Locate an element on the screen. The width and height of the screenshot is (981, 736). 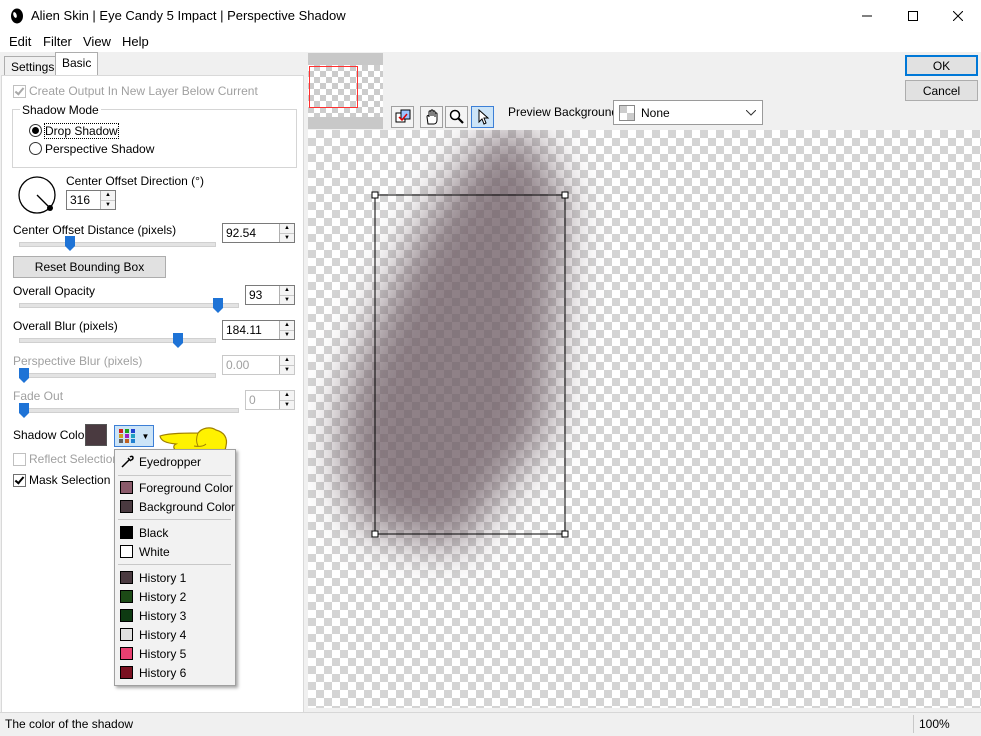
eyedropper-icon is located at coordinates (127, 461).